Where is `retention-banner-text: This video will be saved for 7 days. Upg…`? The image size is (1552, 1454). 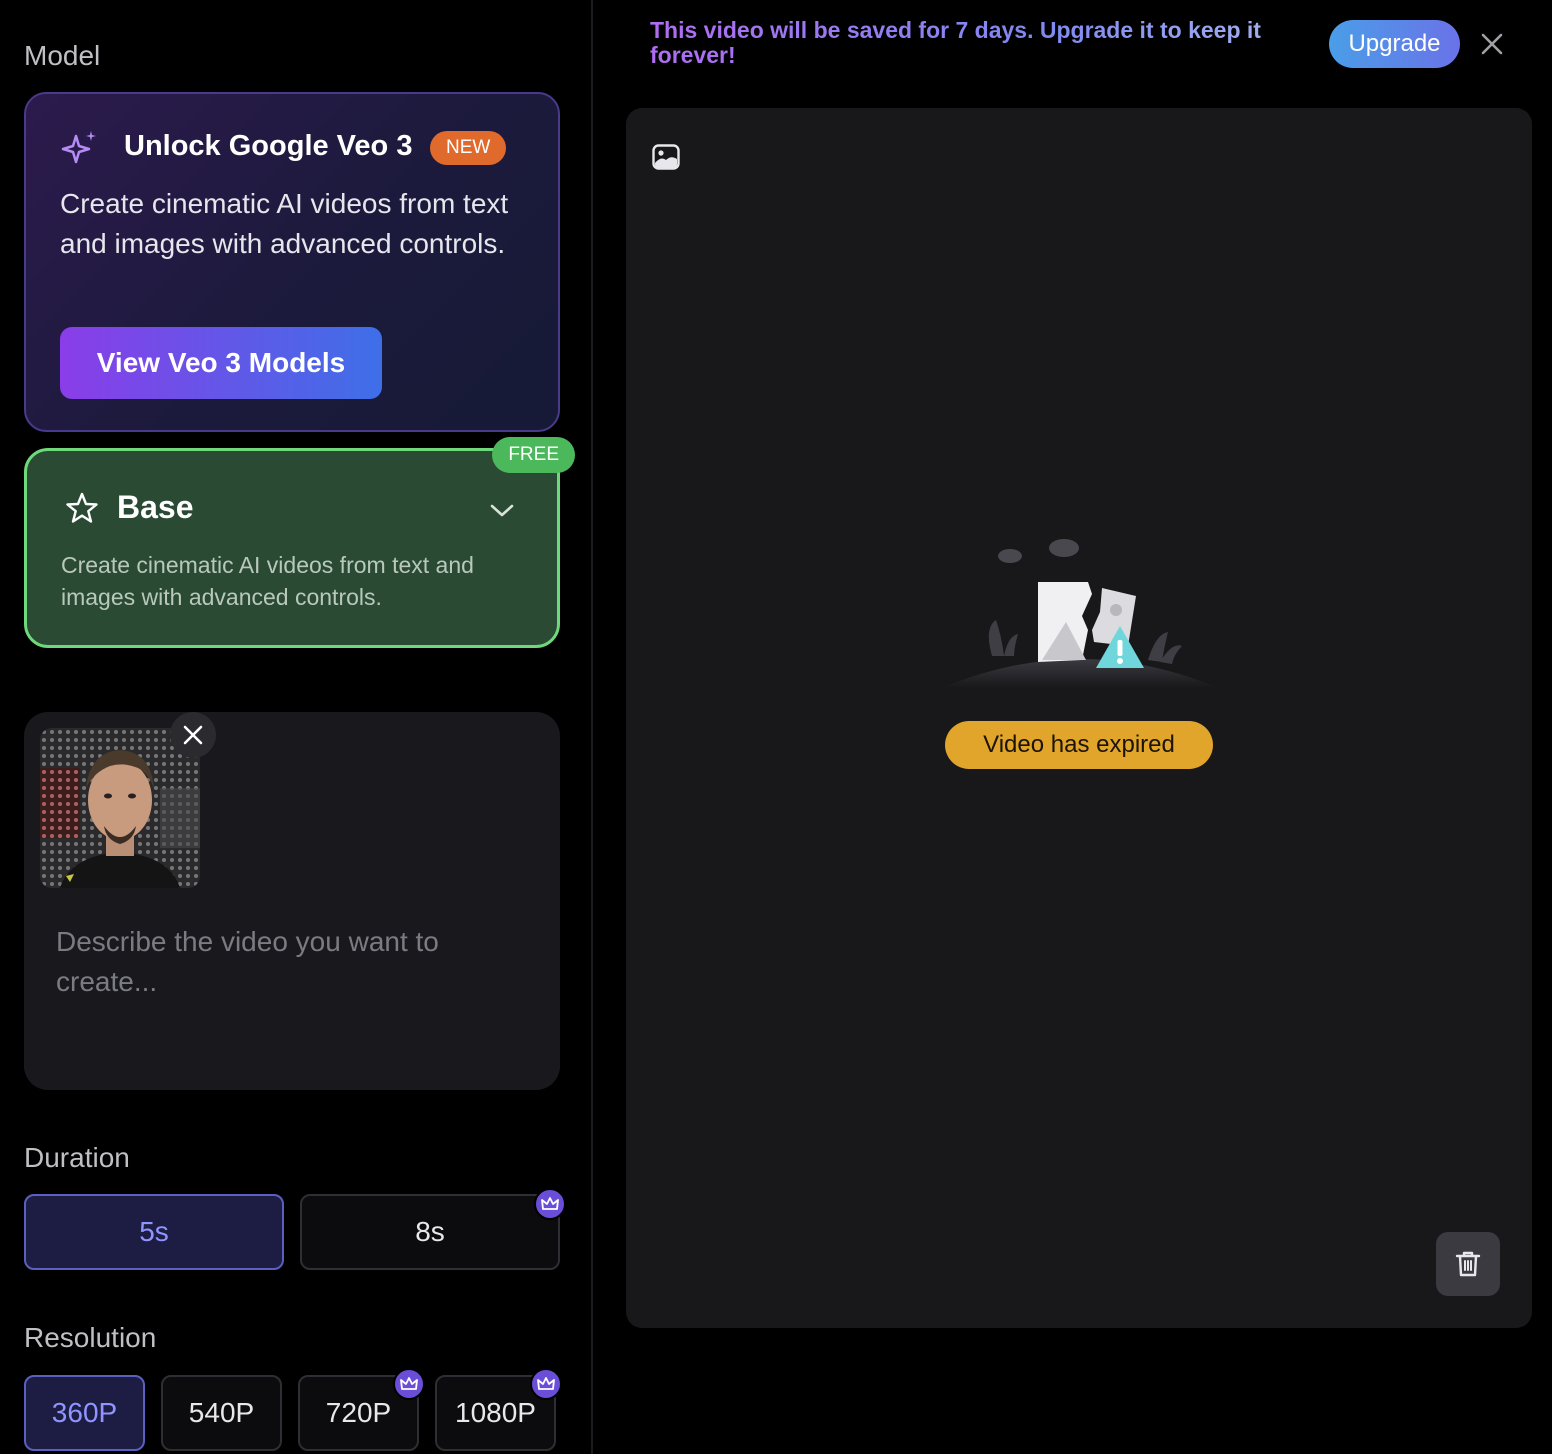 retention-banner-text: This video will be saved for 7 days. Upg… is located at coordinates (980, 43).